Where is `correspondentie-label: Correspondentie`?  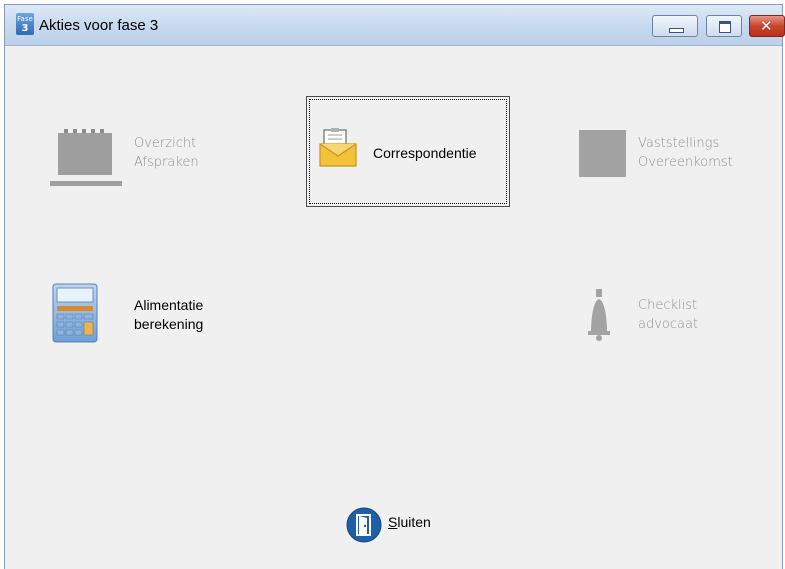 correspondentie-label: Correspondentie is located at coordinates (425, 153).